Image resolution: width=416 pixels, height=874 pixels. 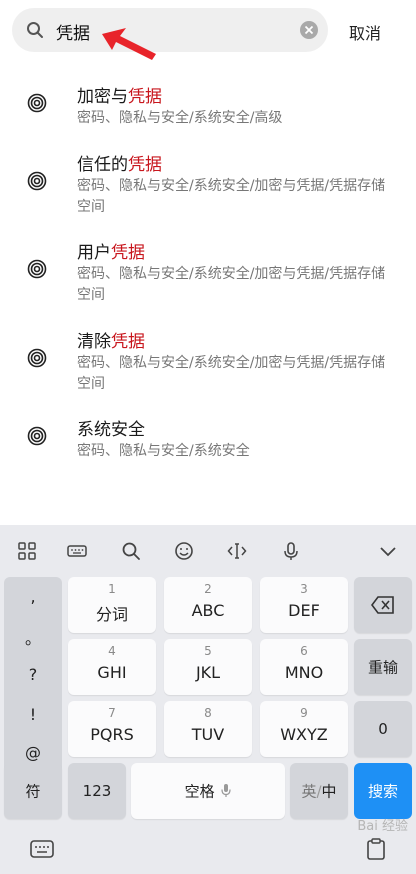 I want to click on result-item: 信任的凭据 密码、隐私与安全/系统安全/加密与凭据/凭据存储空间, so click(x=208, y=185).